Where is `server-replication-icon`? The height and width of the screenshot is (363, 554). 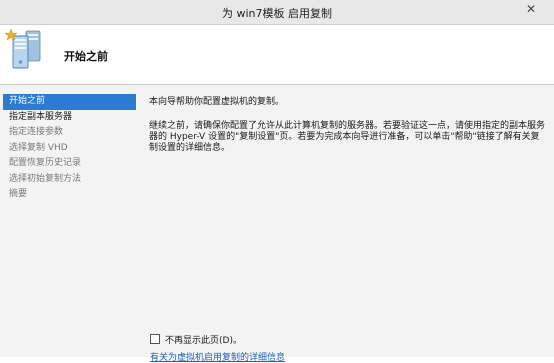 server-replication-icon is located at coordinates (22, 48).